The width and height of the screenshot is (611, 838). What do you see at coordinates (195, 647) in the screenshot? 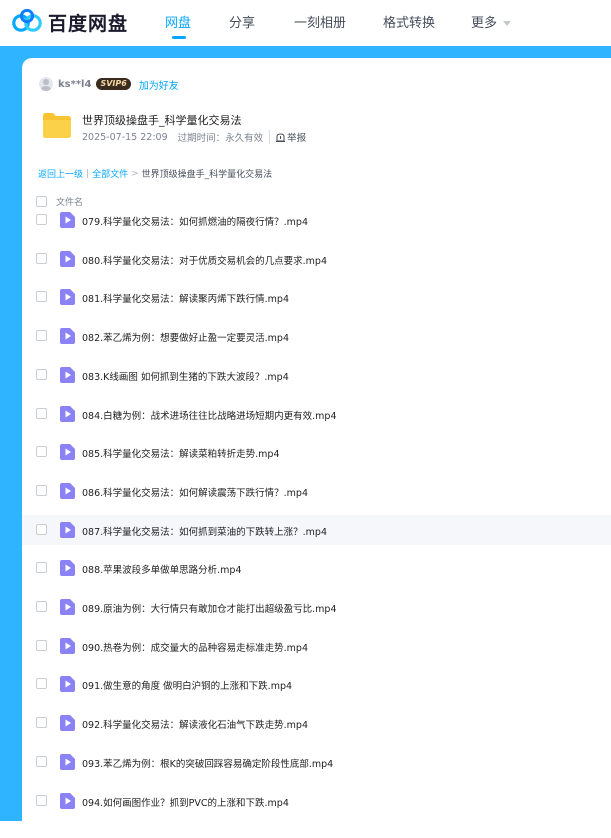
I see `file-name: 090.热卷为例：成交量大的品种容易走标准走势.mp4` at bounding box center [195, 647].